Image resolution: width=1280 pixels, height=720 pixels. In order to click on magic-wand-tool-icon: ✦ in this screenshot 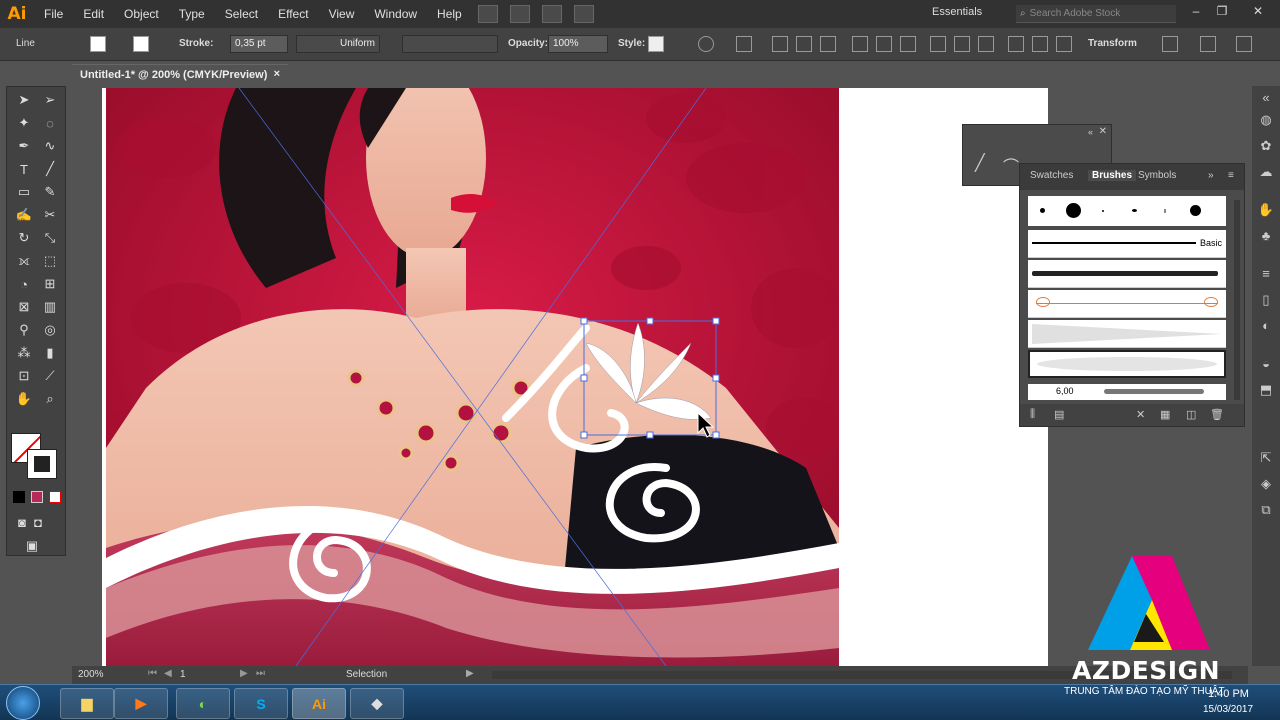, I will do `click(24, 123)`.